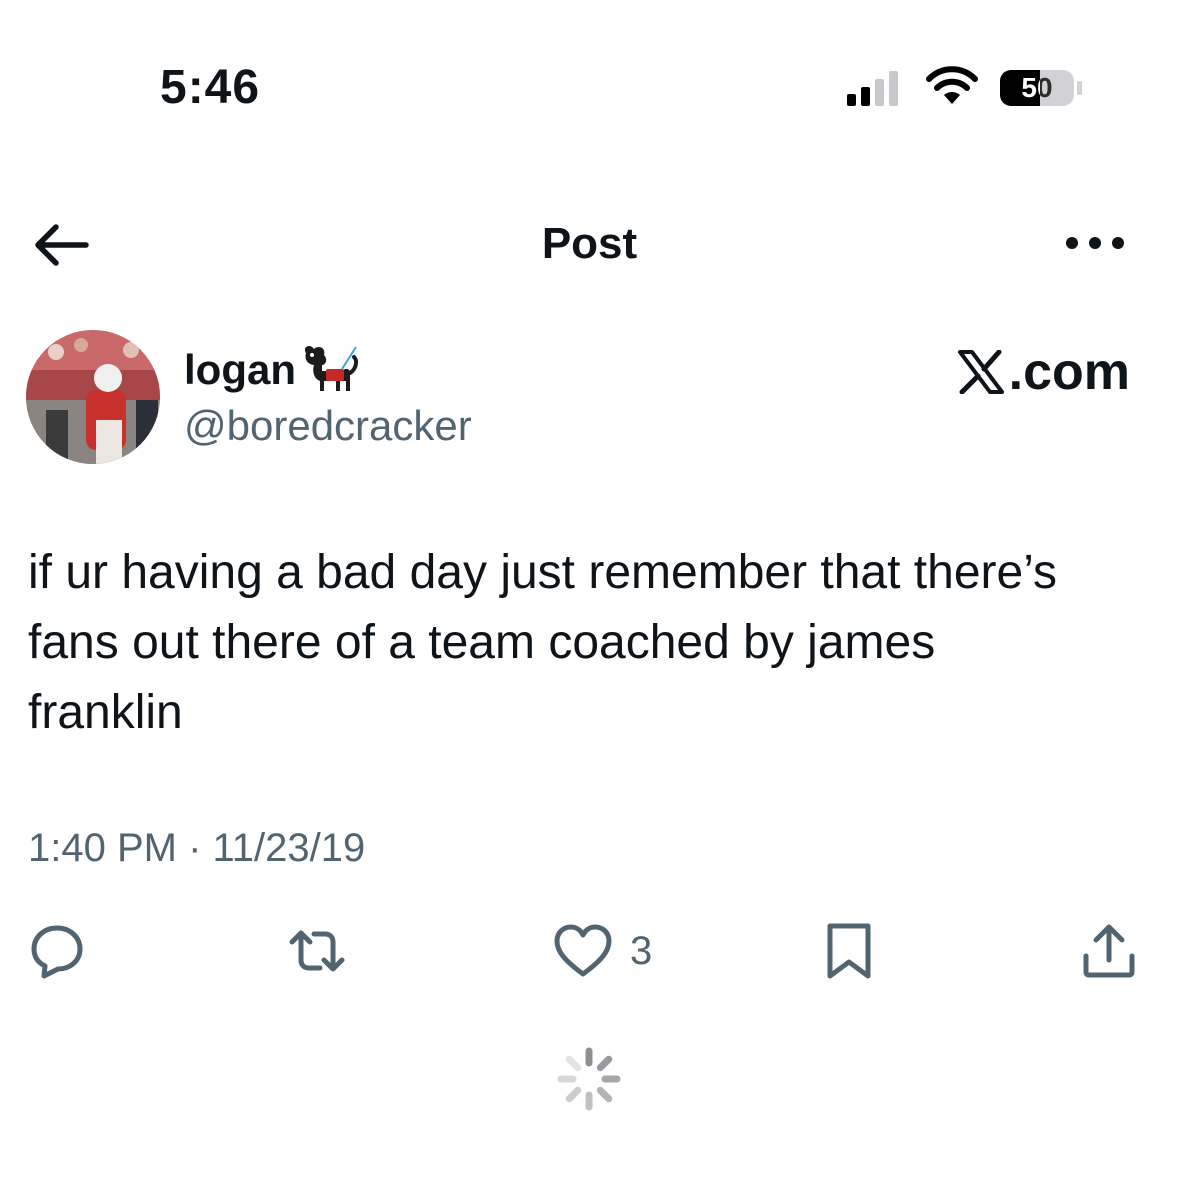  Describe the element at coordinates (641, 951) in the screenshot. I see `like-count: 3` at that location.